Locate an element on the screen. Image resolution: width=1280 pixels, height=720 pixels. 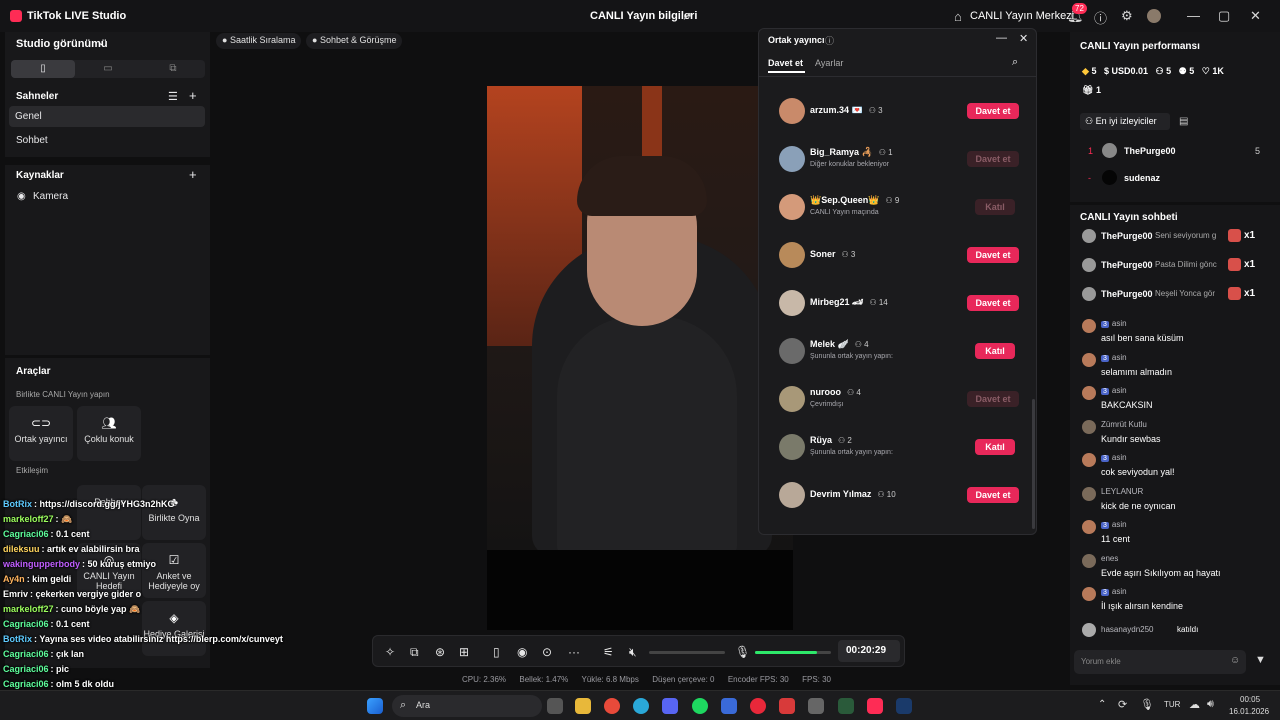
file-explorer-icon is located at coordinates (583, 706).